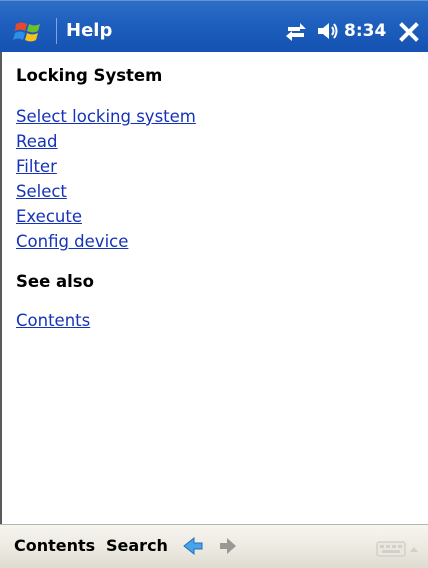 The image size is (428, 568). I want to click on windows-flag-icon, so click(30, 32).